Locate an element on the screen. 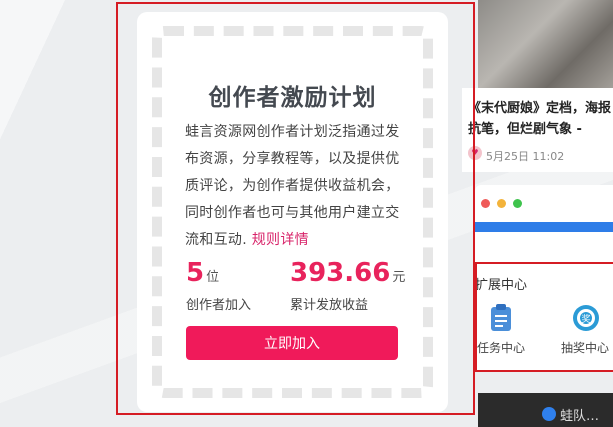 The height and width of the screenshot is (427, 613). news-card: 《末代厨娘》定档，海报抗笔，但烂剧气象 - ♥ 5月25日 11:02 is located at coordinates (537, 130).